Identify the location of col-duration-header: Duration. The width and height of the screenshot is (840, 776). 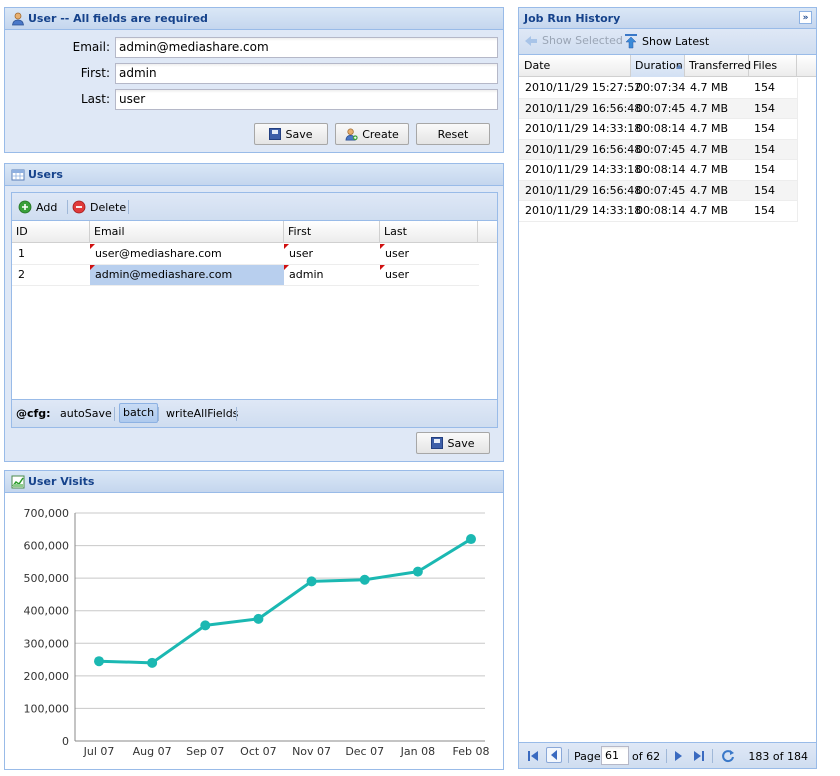
(658, 66).